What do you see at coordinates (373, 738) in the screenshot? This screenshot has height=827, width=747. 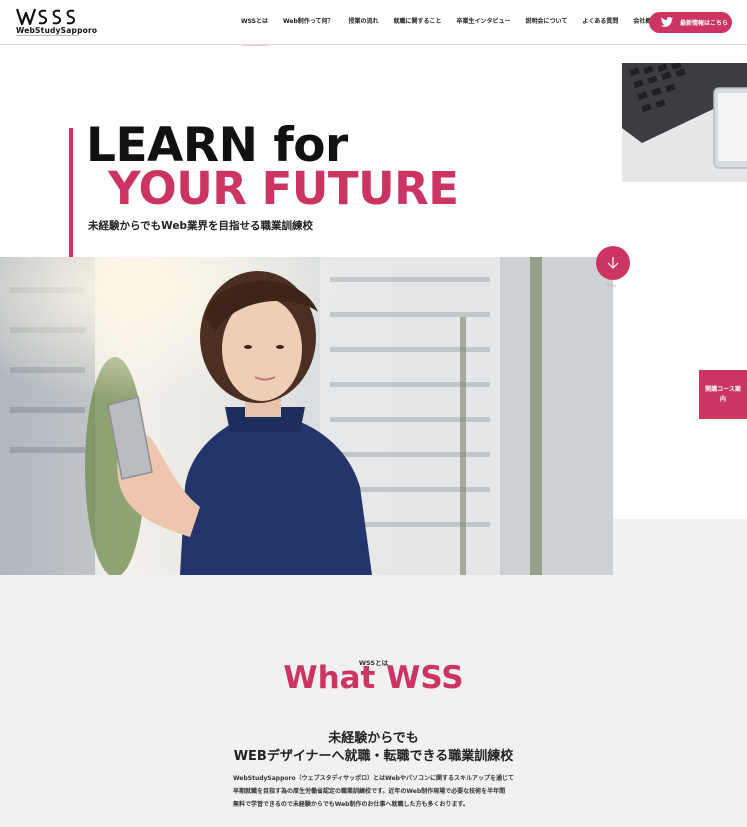 I see `section-headline-1: 未経験からでも` at bounding box center [373, 738].